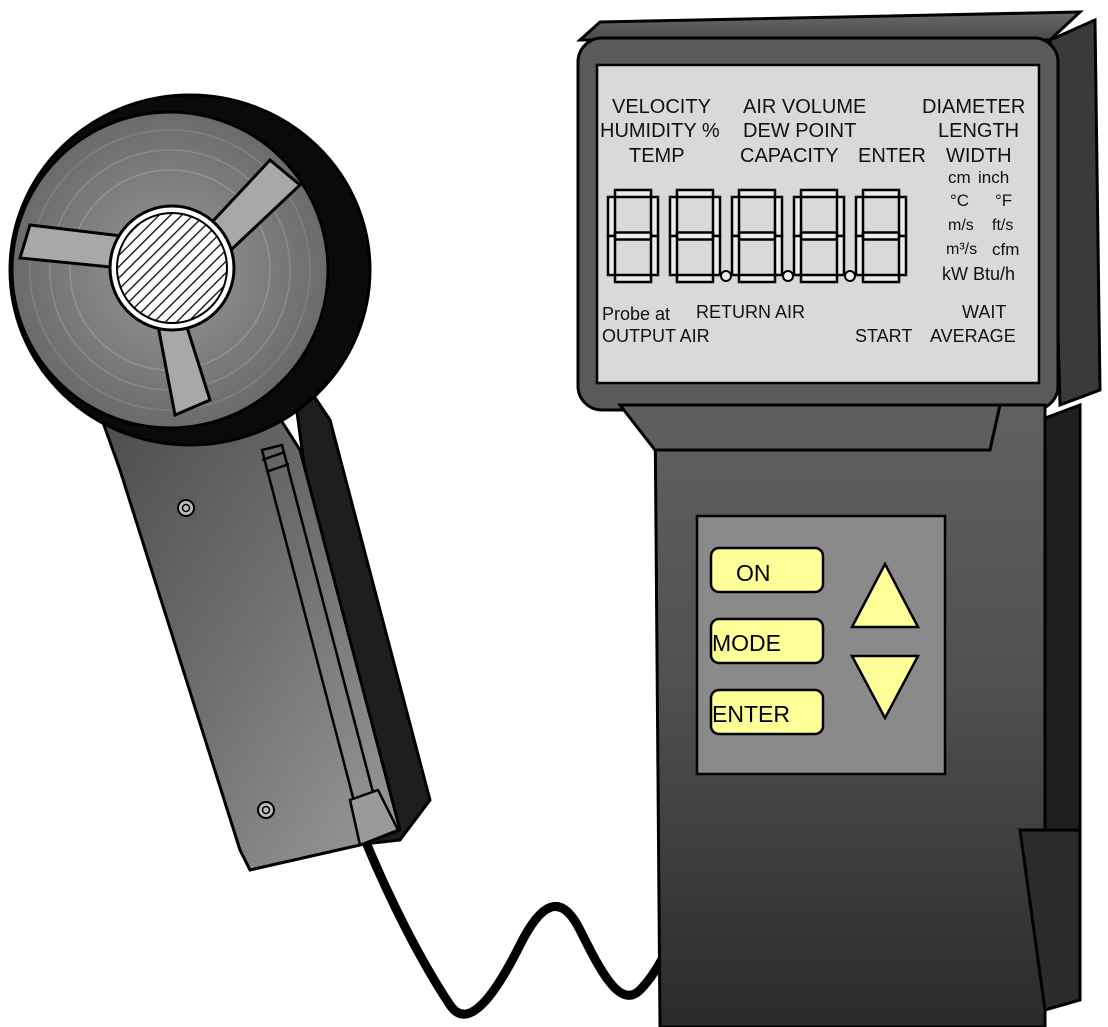  I want to click on lcd-label-average: AVERAGE, so click(973, 336).